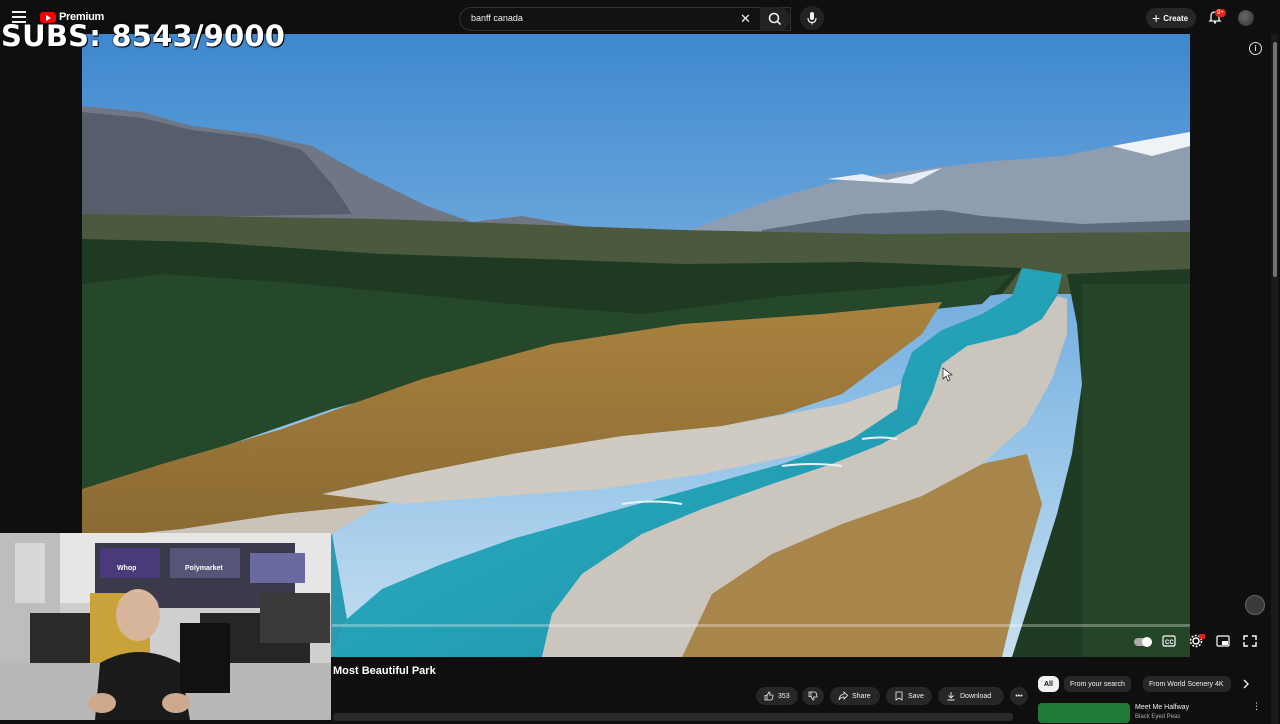 The width and height of the screenshot is (1280, 724). I want to click on settings-icon, so click(1197, 641).